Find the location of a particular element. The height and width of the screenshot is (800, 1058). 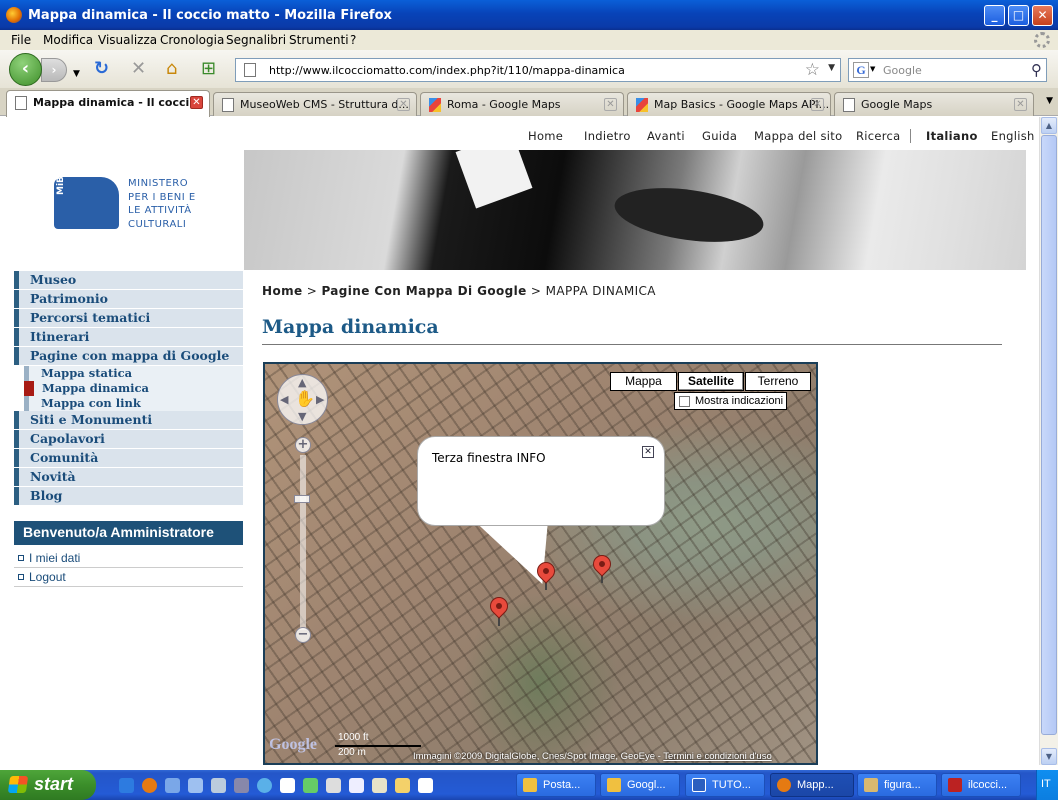

close-window-button: ✕ is located at coordinates (1042, 15).